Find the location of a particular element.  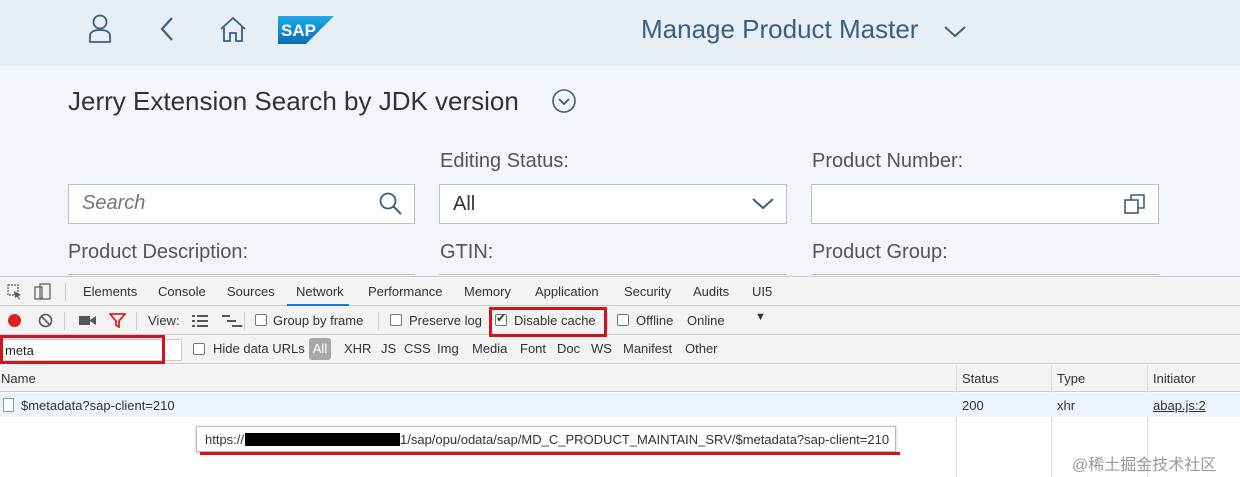

screenshot-camera-icon is located at coordinates (87, 322).